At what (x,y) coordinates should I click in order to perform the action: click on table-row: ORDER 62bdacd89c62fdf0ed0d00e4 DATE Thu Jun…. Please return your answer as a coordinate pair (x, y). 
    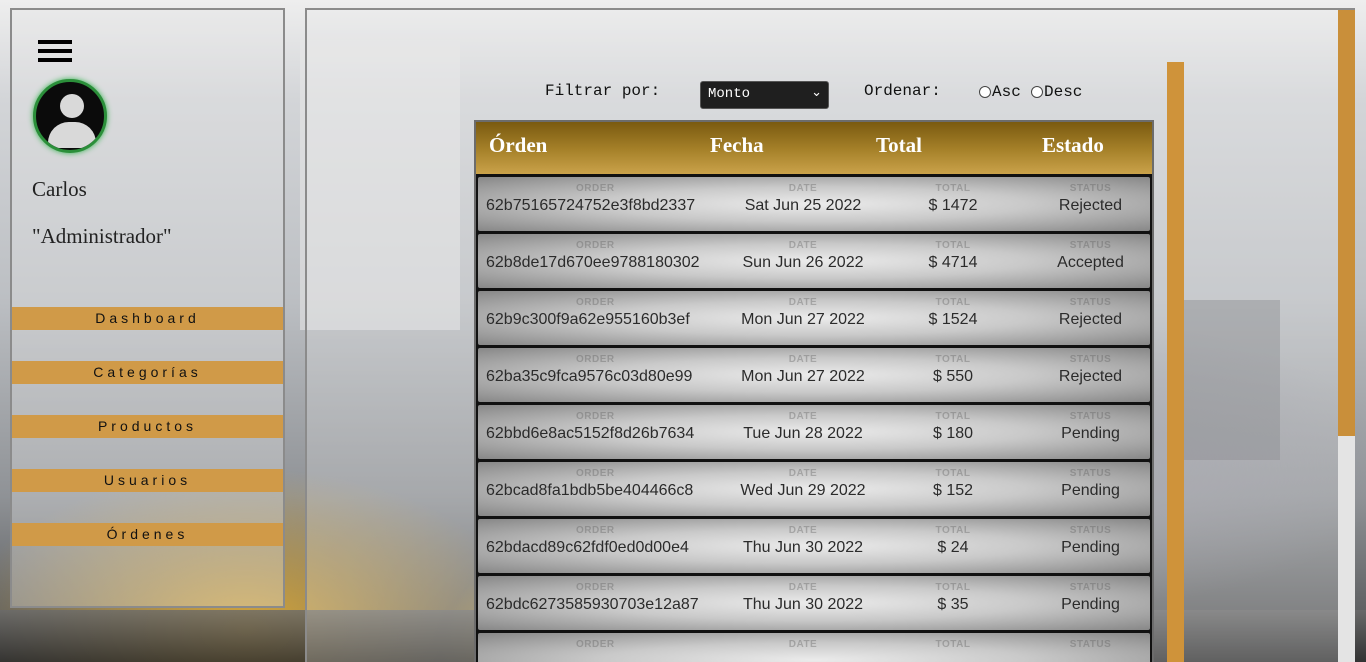
    Looking at the image, I should click on (814, 546).